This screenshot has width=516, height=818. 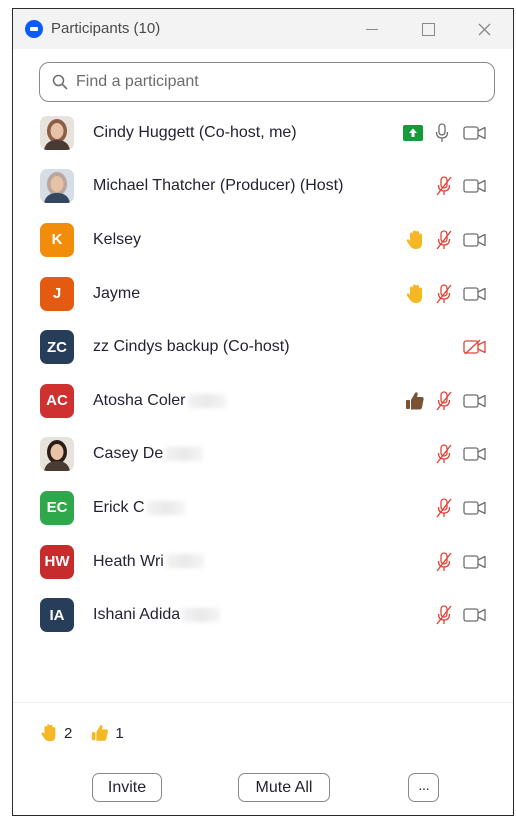 I want to click on participant-name-text: zz Cindys backup (Co-host), so click(x=191, y=347).